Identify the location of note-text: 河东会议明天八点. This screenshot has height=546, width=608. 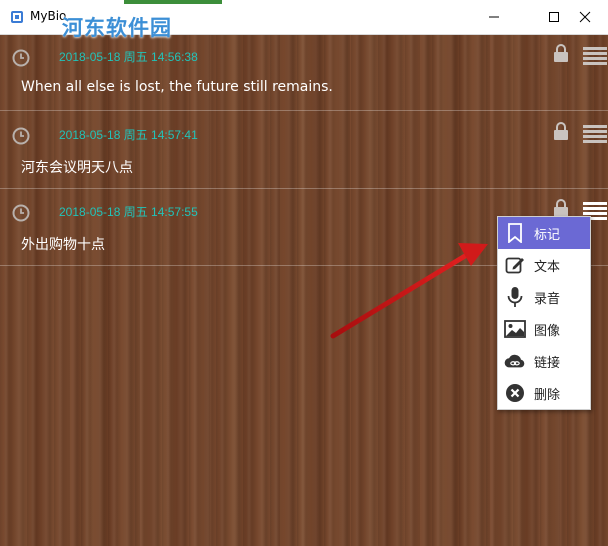
(77, 168).